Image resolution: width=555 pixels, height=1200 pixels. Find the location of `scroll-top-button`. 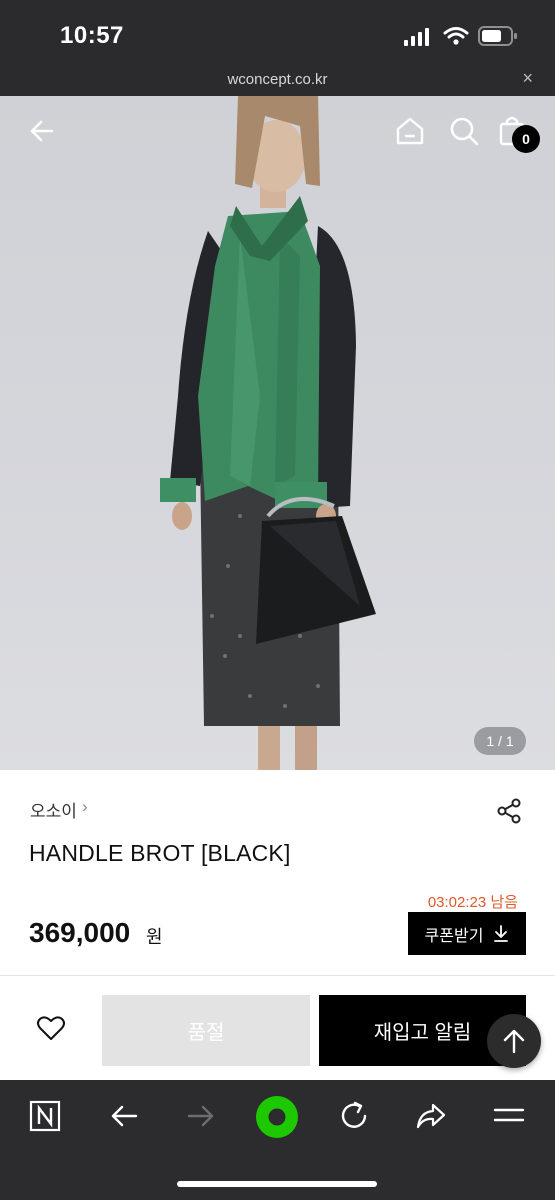

scroll-top-button is located at coordinates (514, 1041).